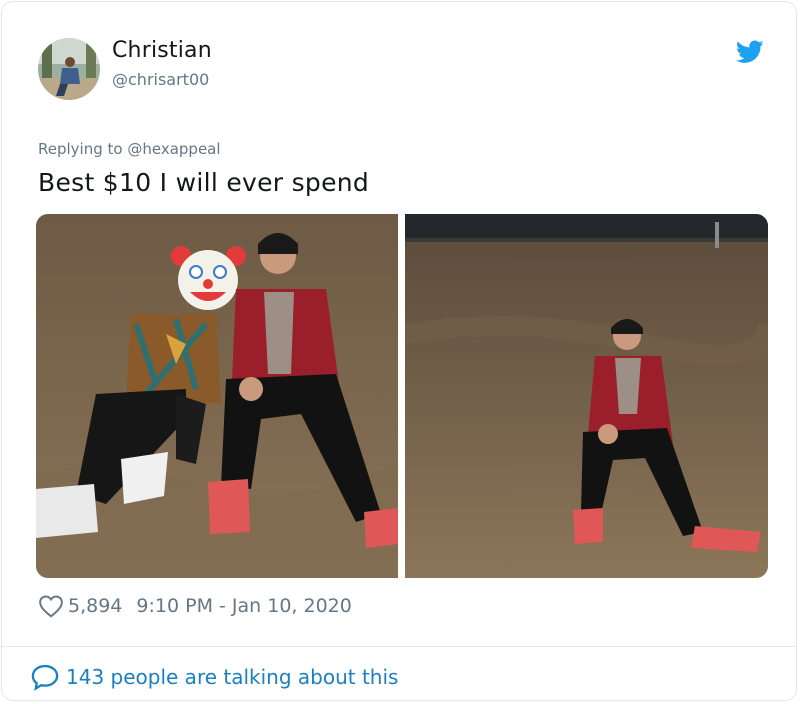  I want to click on tweet-meta: 5,894 9:10 PM - Jan 10, 2020, so click(195, 606).